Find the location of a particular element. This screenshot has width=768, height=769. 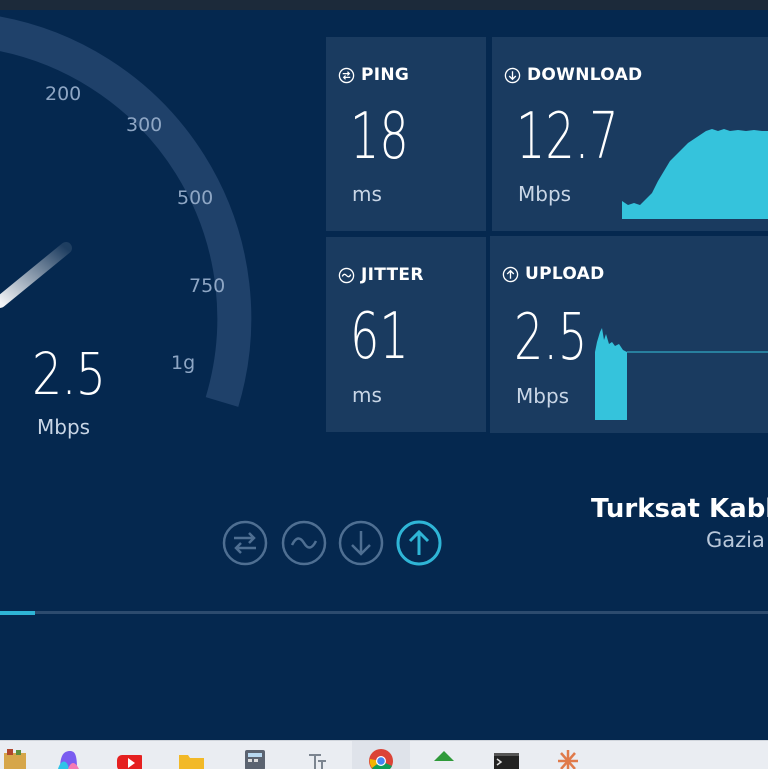

copilot-icon is located at coordinates (68, 758).